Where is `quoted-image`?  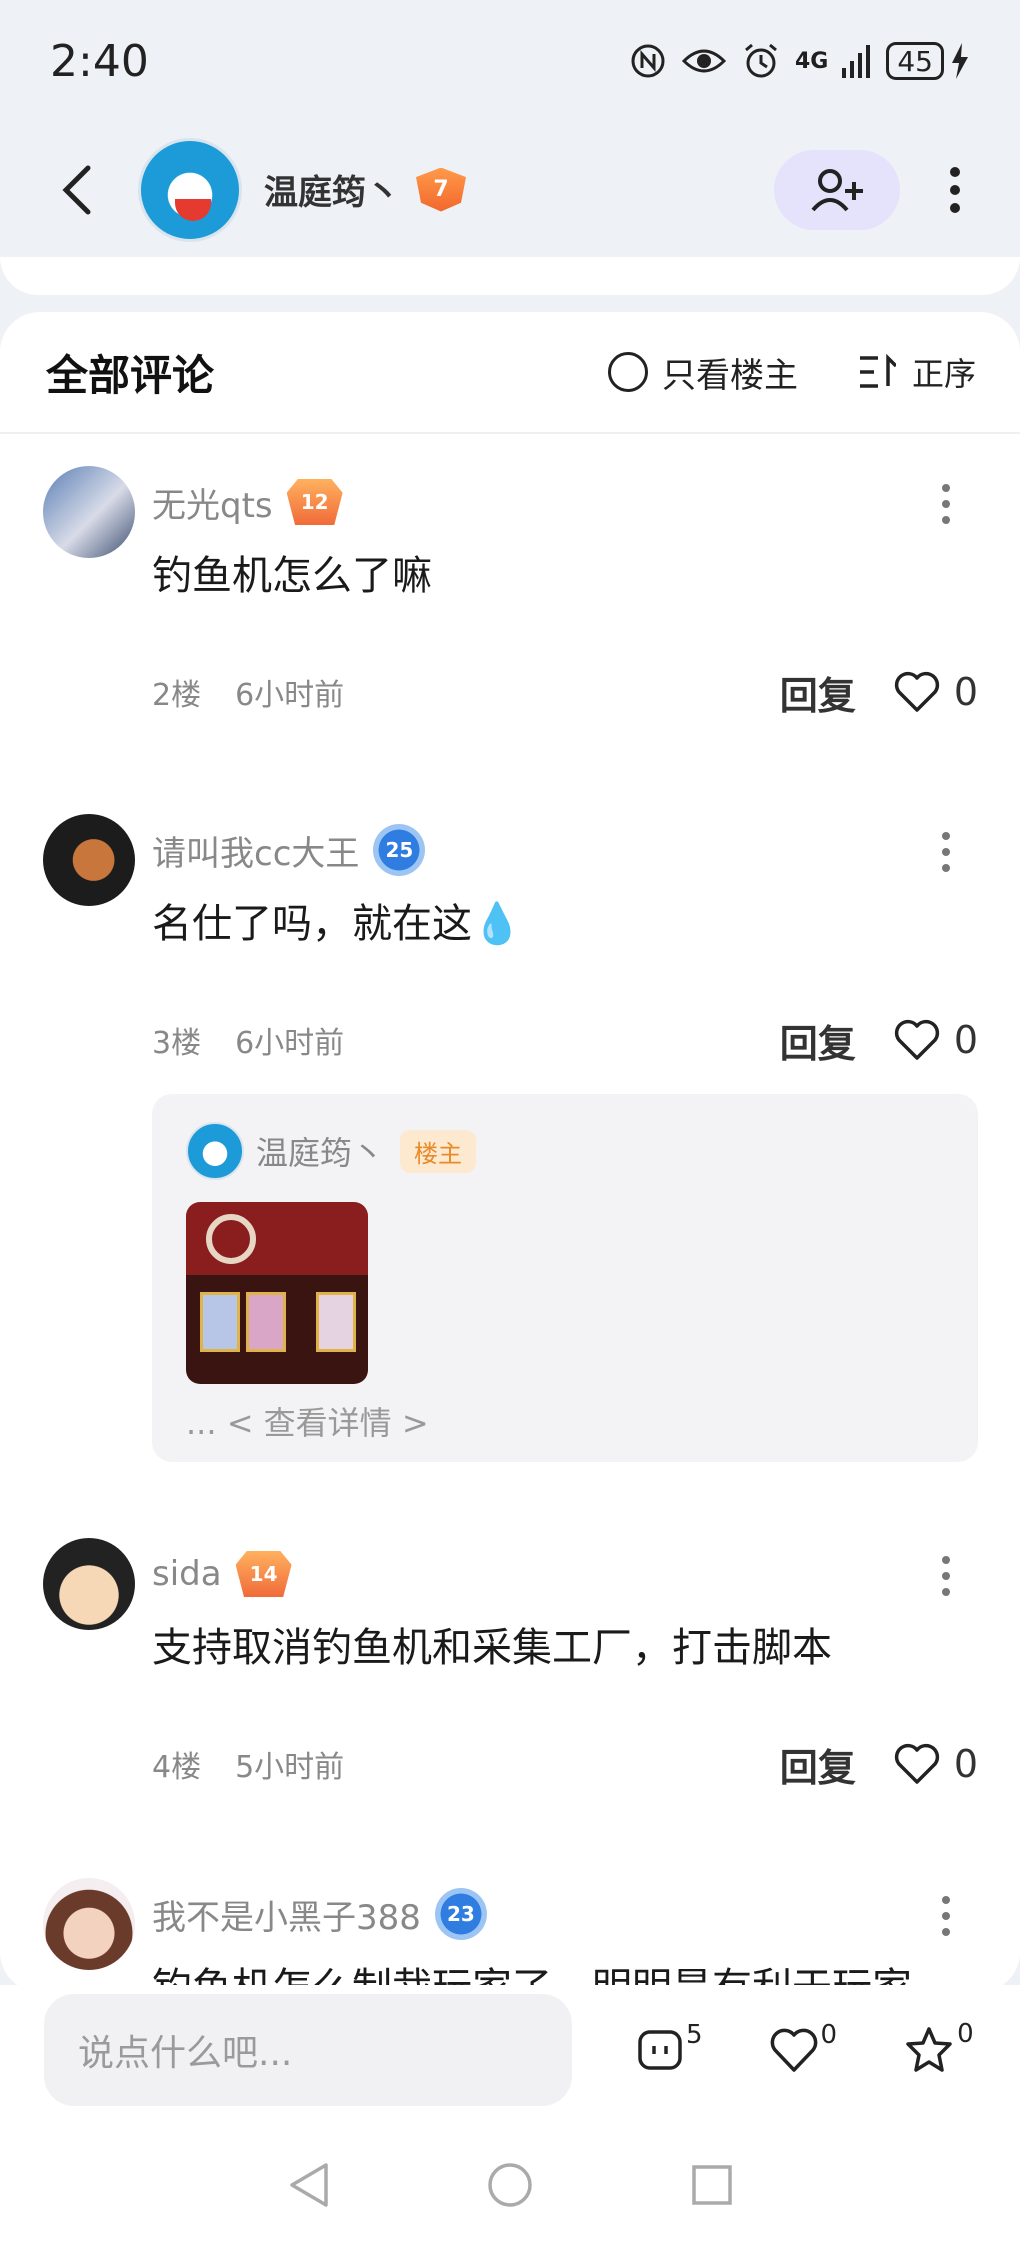
quoted-image is located at coordinates (277, 1293).